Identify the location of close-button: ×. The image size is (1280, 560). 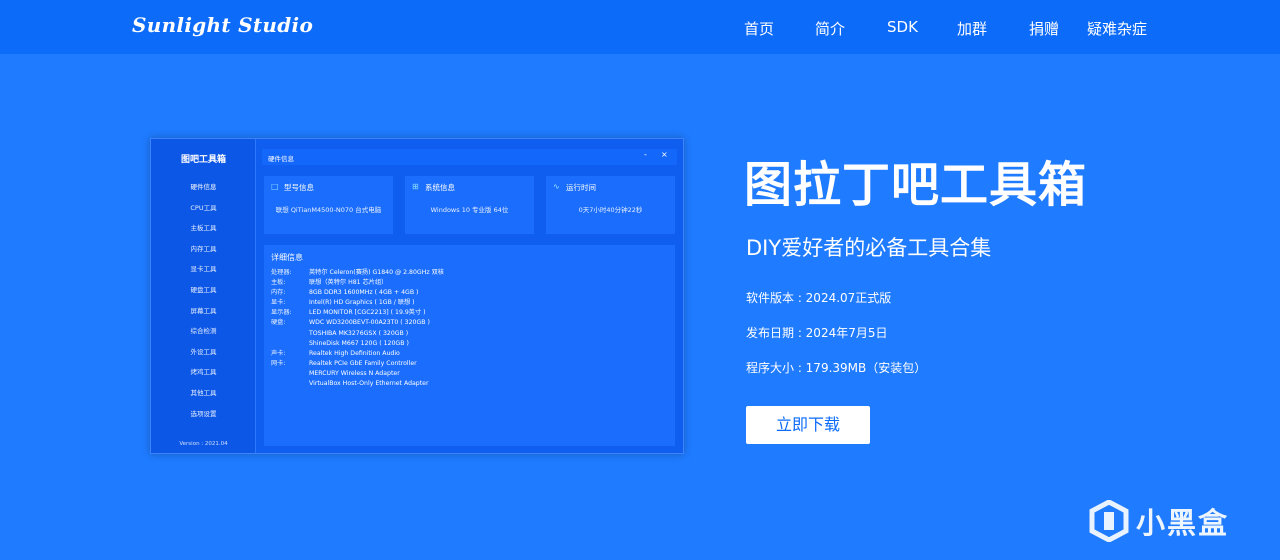
(664, 154).